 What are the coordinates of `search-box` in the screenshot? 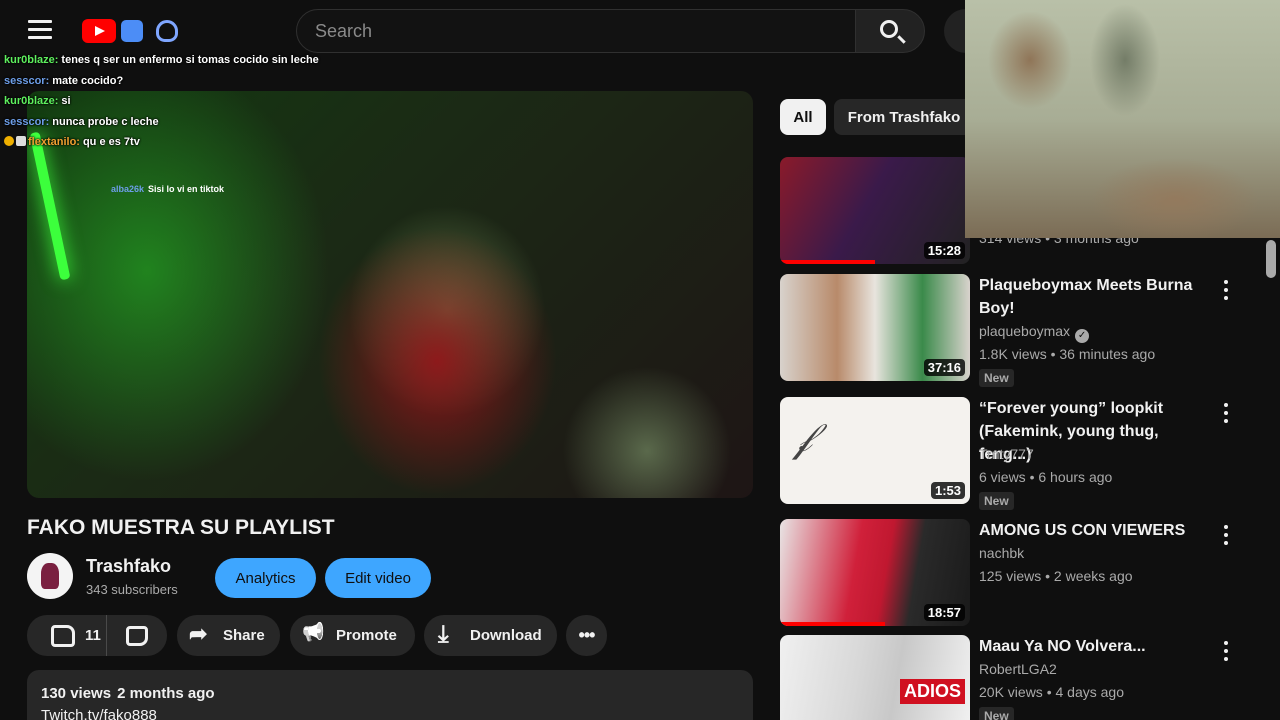 It's located at (576, 31).